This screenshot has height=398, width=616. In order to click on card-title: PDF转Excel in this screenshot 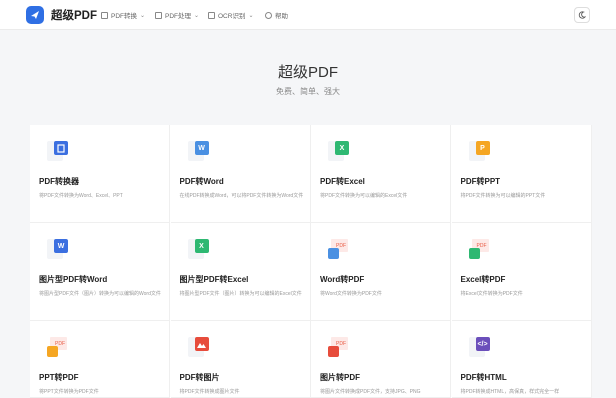, I will do `click(342, 181)`.